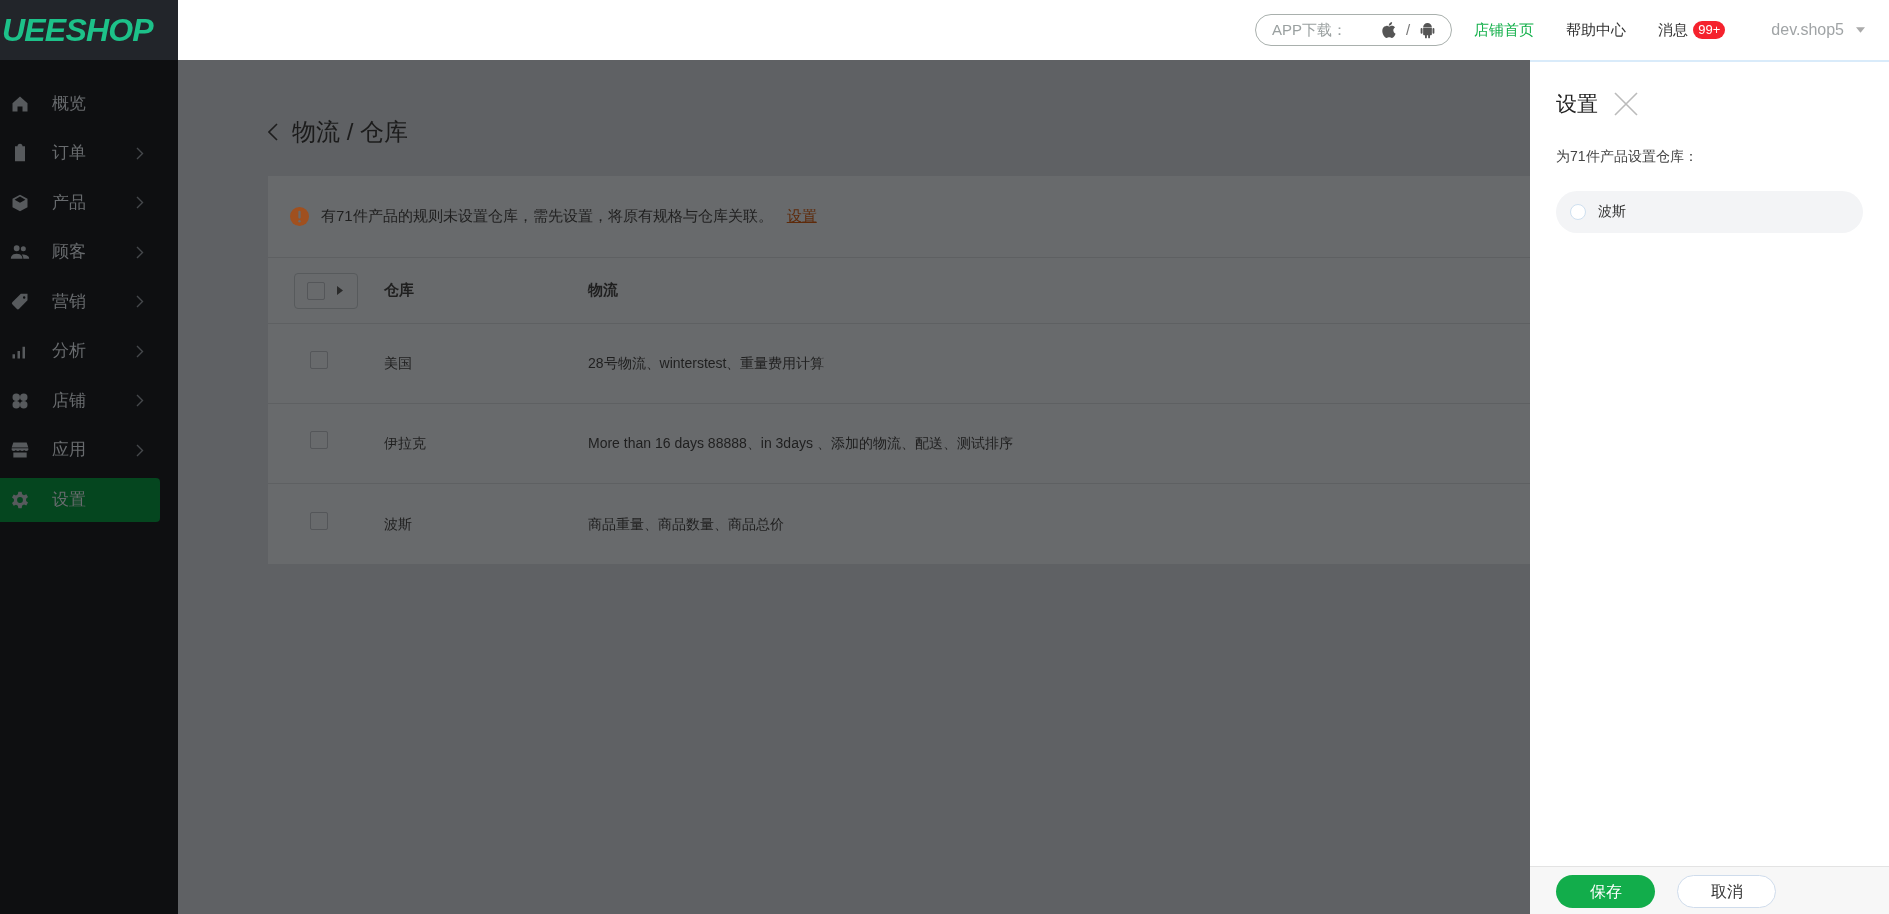 This screenshot has width=1889, height=914. I want to click on sidebar-item: 顾客, so click(80, 252).